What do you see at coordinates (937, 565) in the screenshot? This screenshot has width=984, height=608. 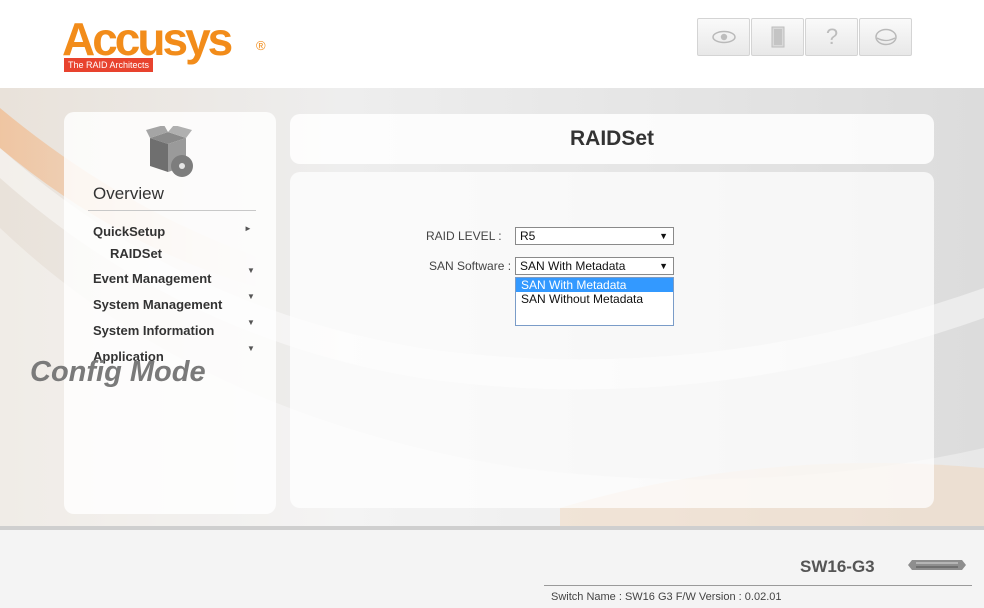 I see `switch-device-icon` at bounding box center [937, 565].